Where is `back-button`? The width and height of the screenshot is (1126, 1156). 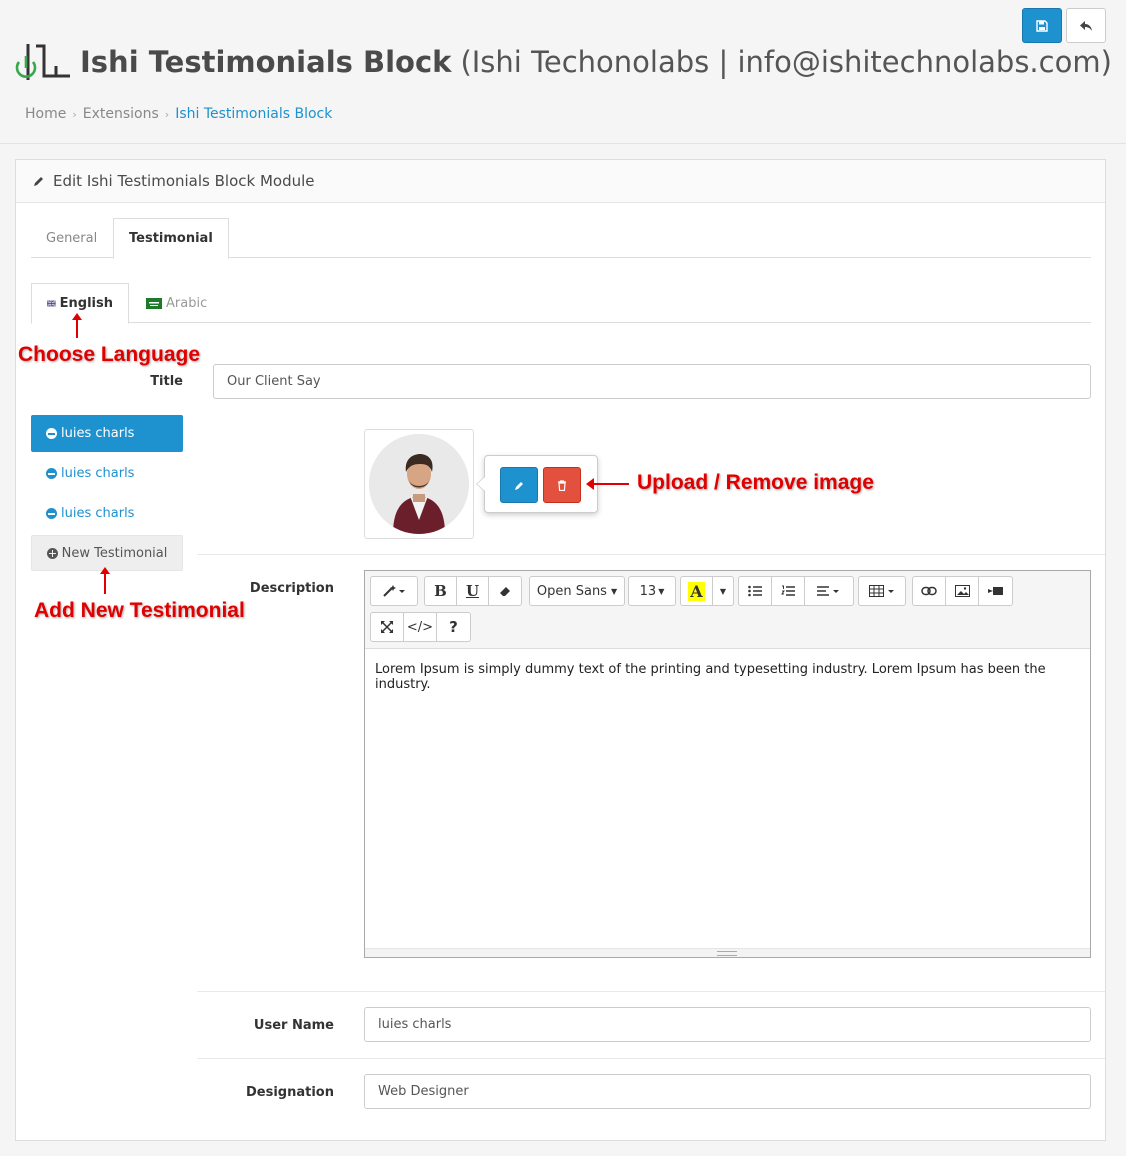
back-button is located at coordinates (1086, 25).